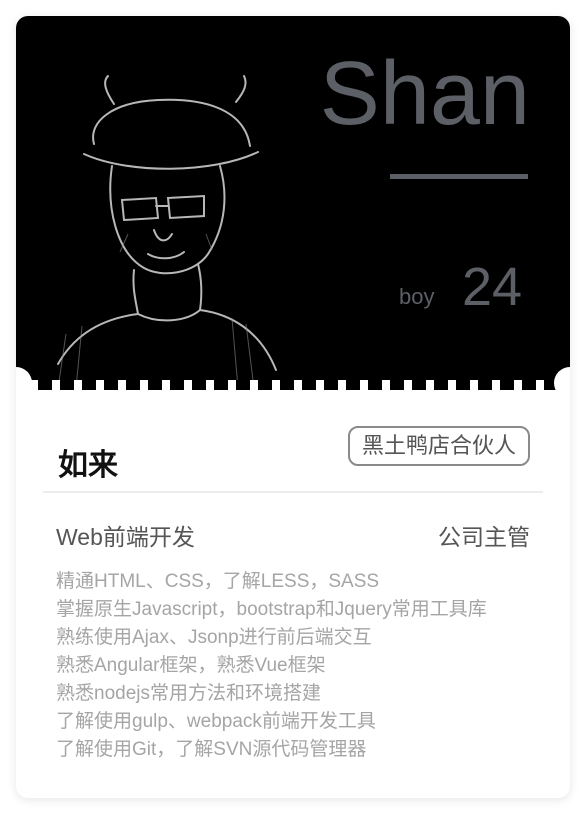  I want to click on skill-item: 了解使用Git，了解SVN源代码管理器, so click(211, 749).